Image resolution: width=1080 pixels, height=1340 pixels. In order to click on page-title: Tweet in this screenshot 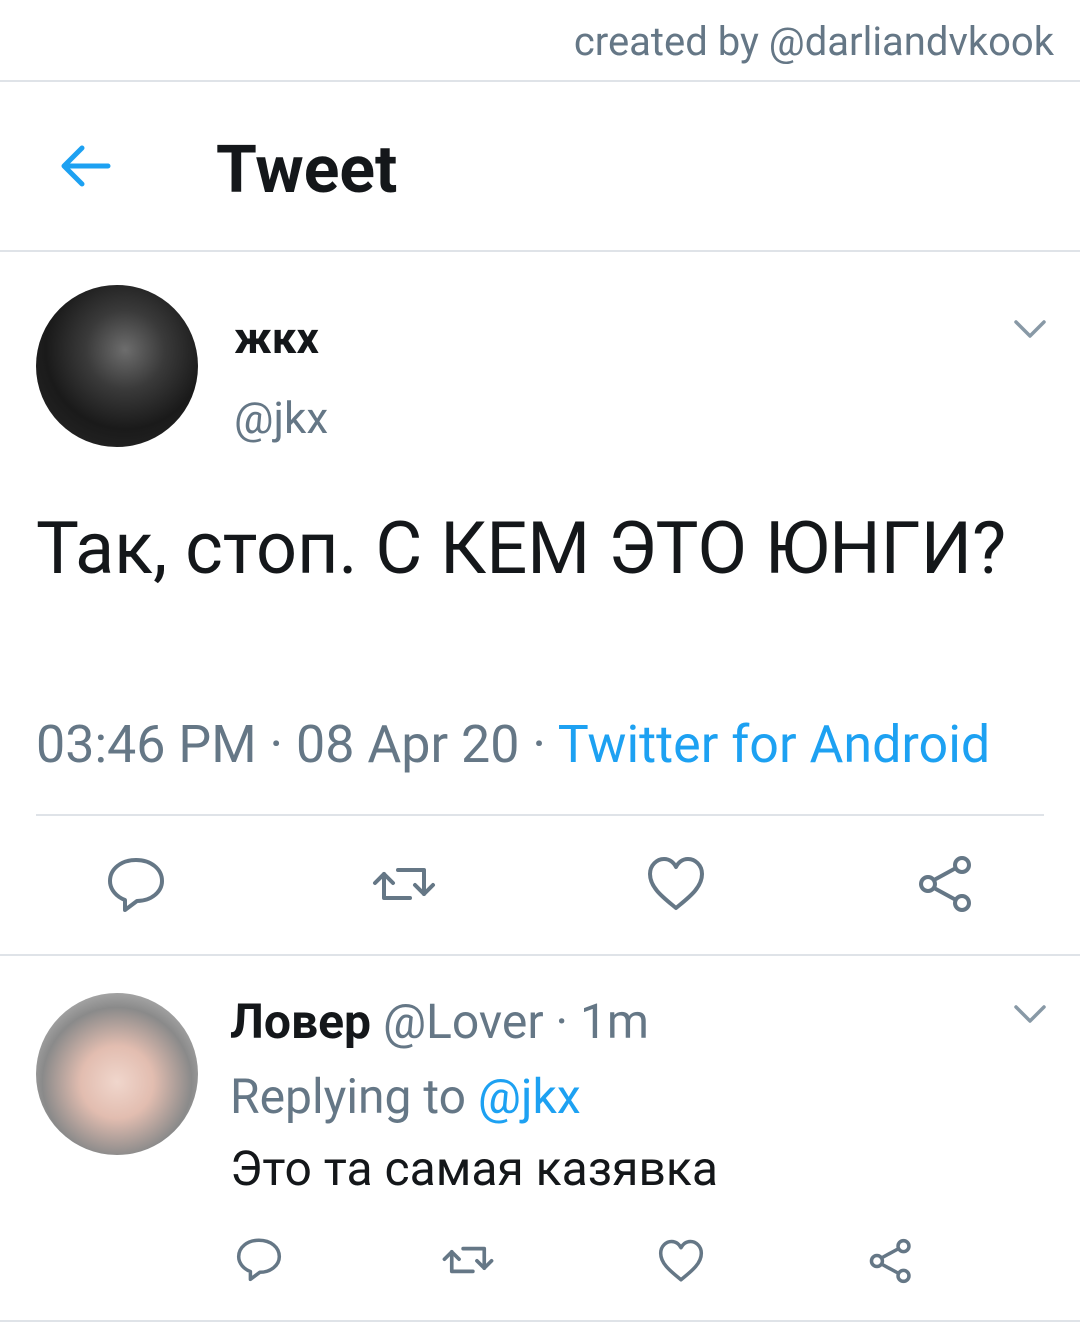, I will do `click(307, 170)`.